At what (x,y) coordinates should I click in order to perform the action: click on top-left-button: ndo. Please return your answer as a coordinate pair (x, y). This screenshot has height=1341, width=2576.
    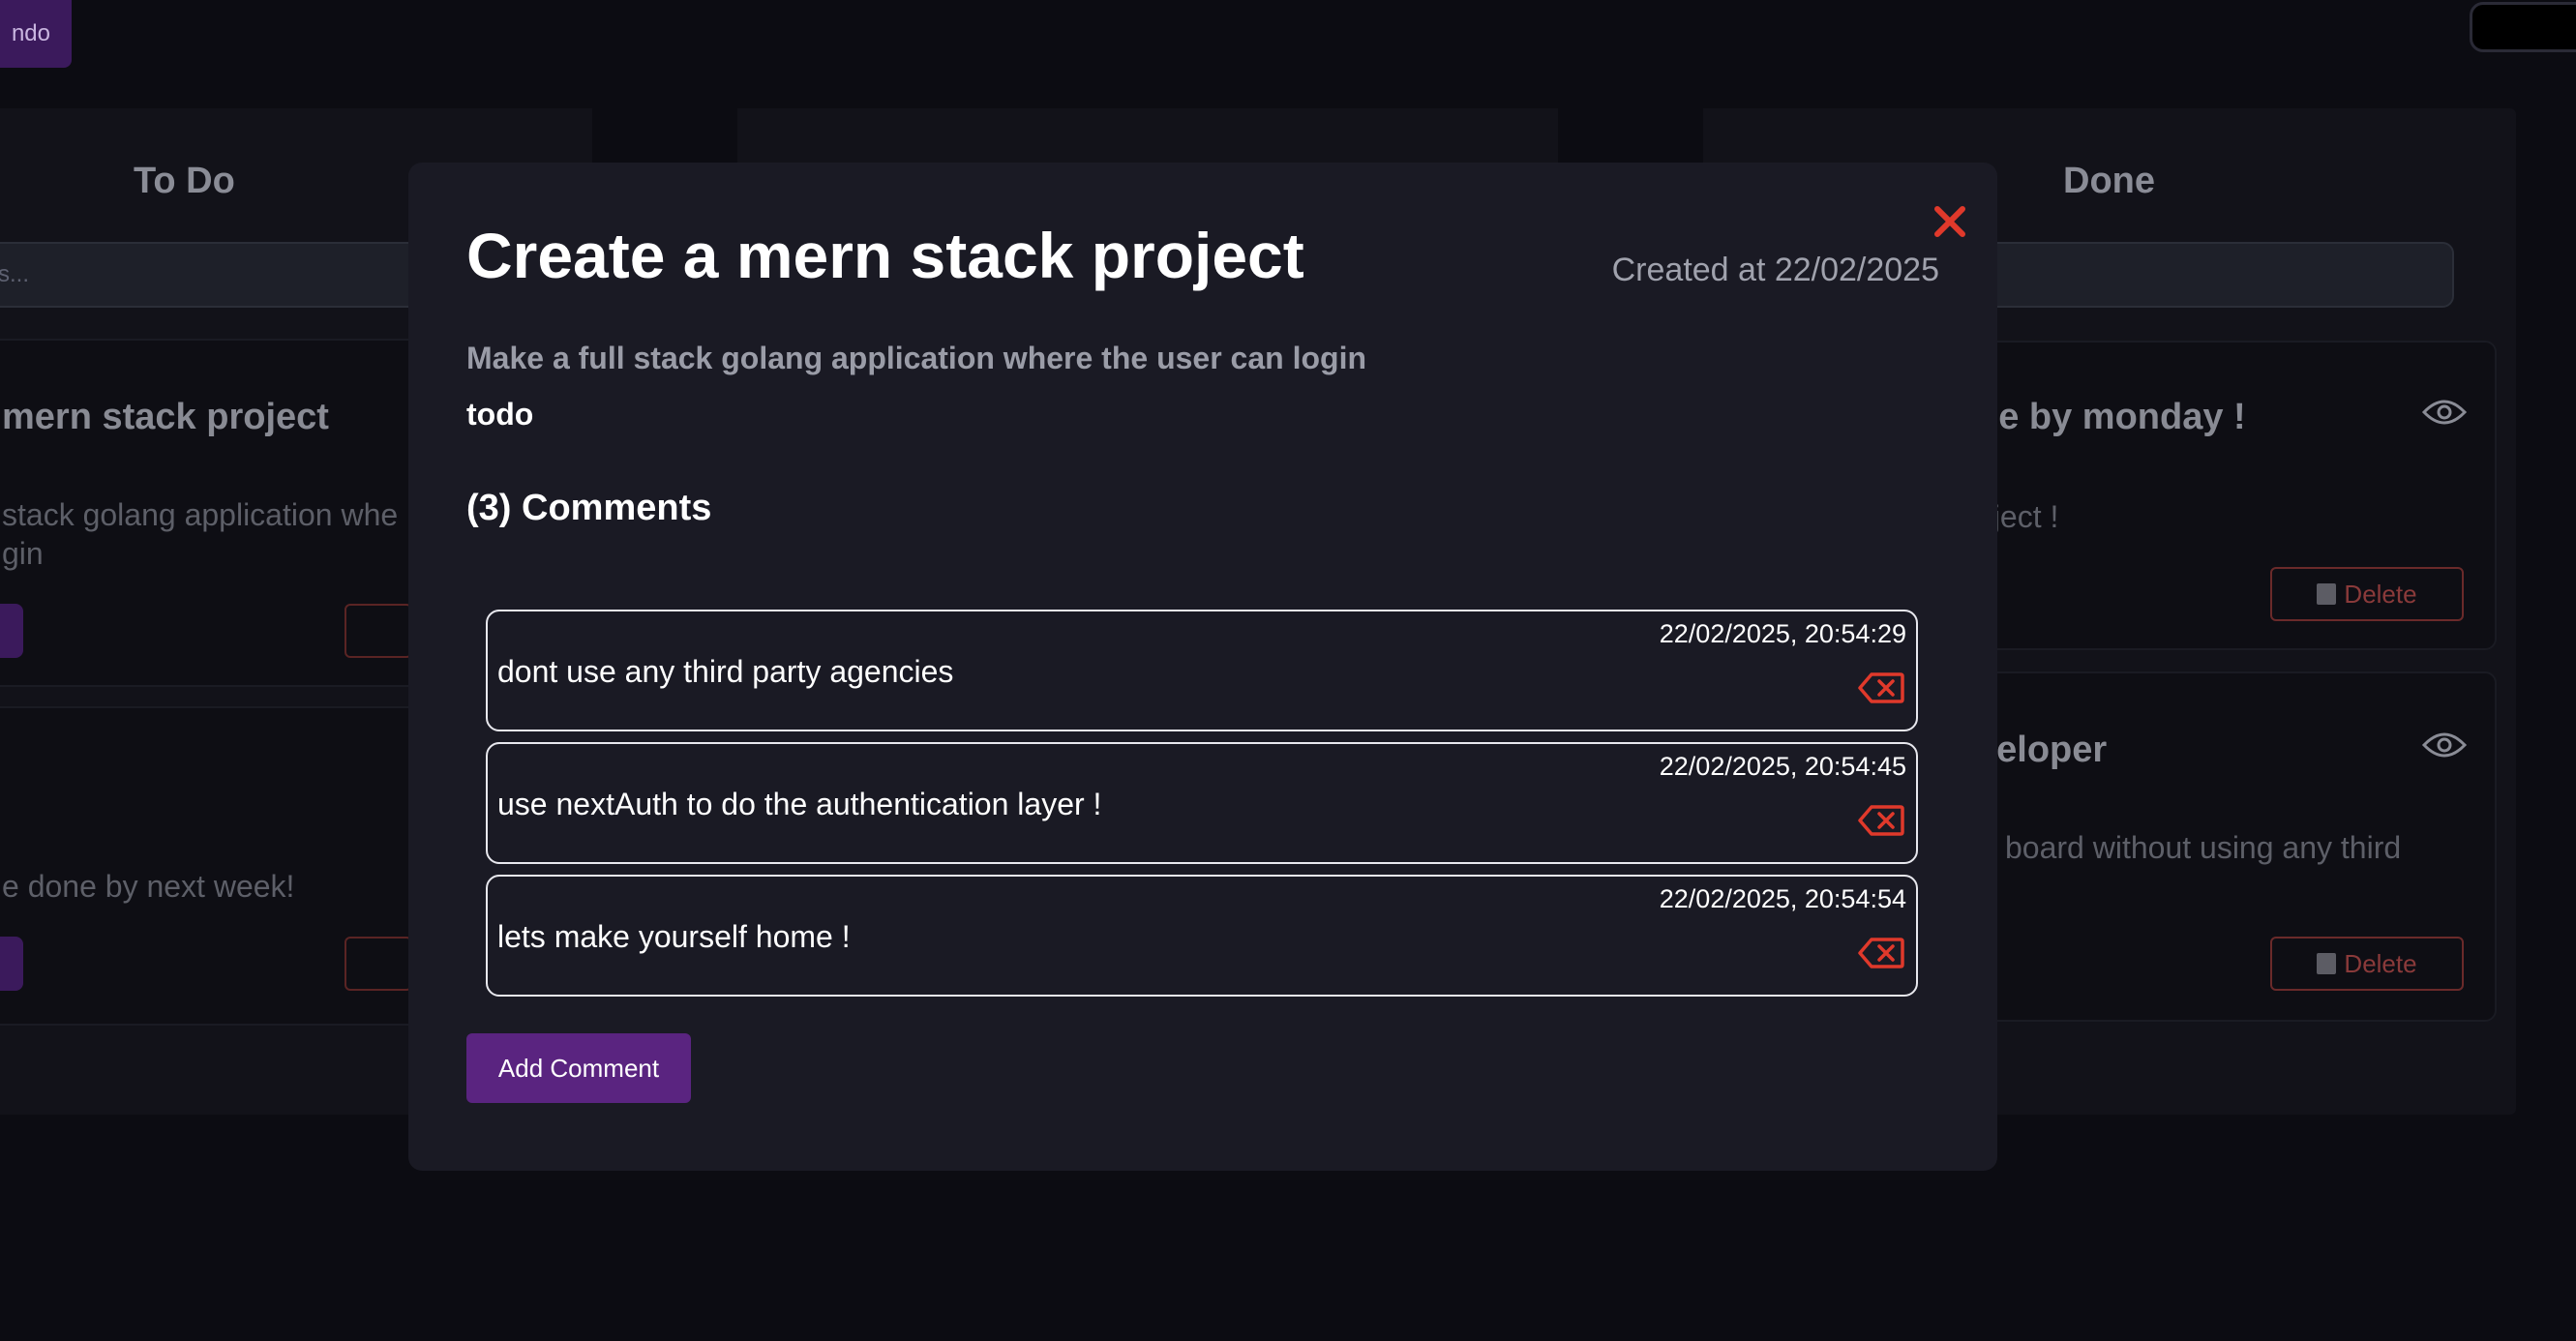
    Looking at the image, I should click on (36, 34).